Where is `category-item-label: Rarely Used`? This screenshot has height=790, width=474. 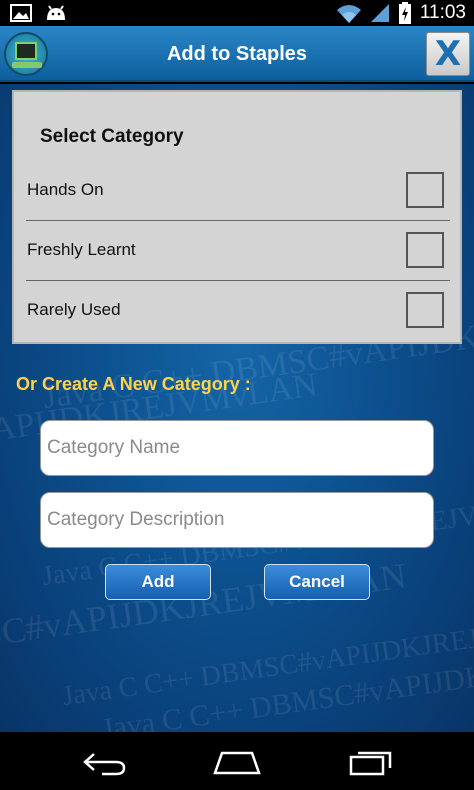 category-item-label: Rarely Used is located at coordinates (74, 309).